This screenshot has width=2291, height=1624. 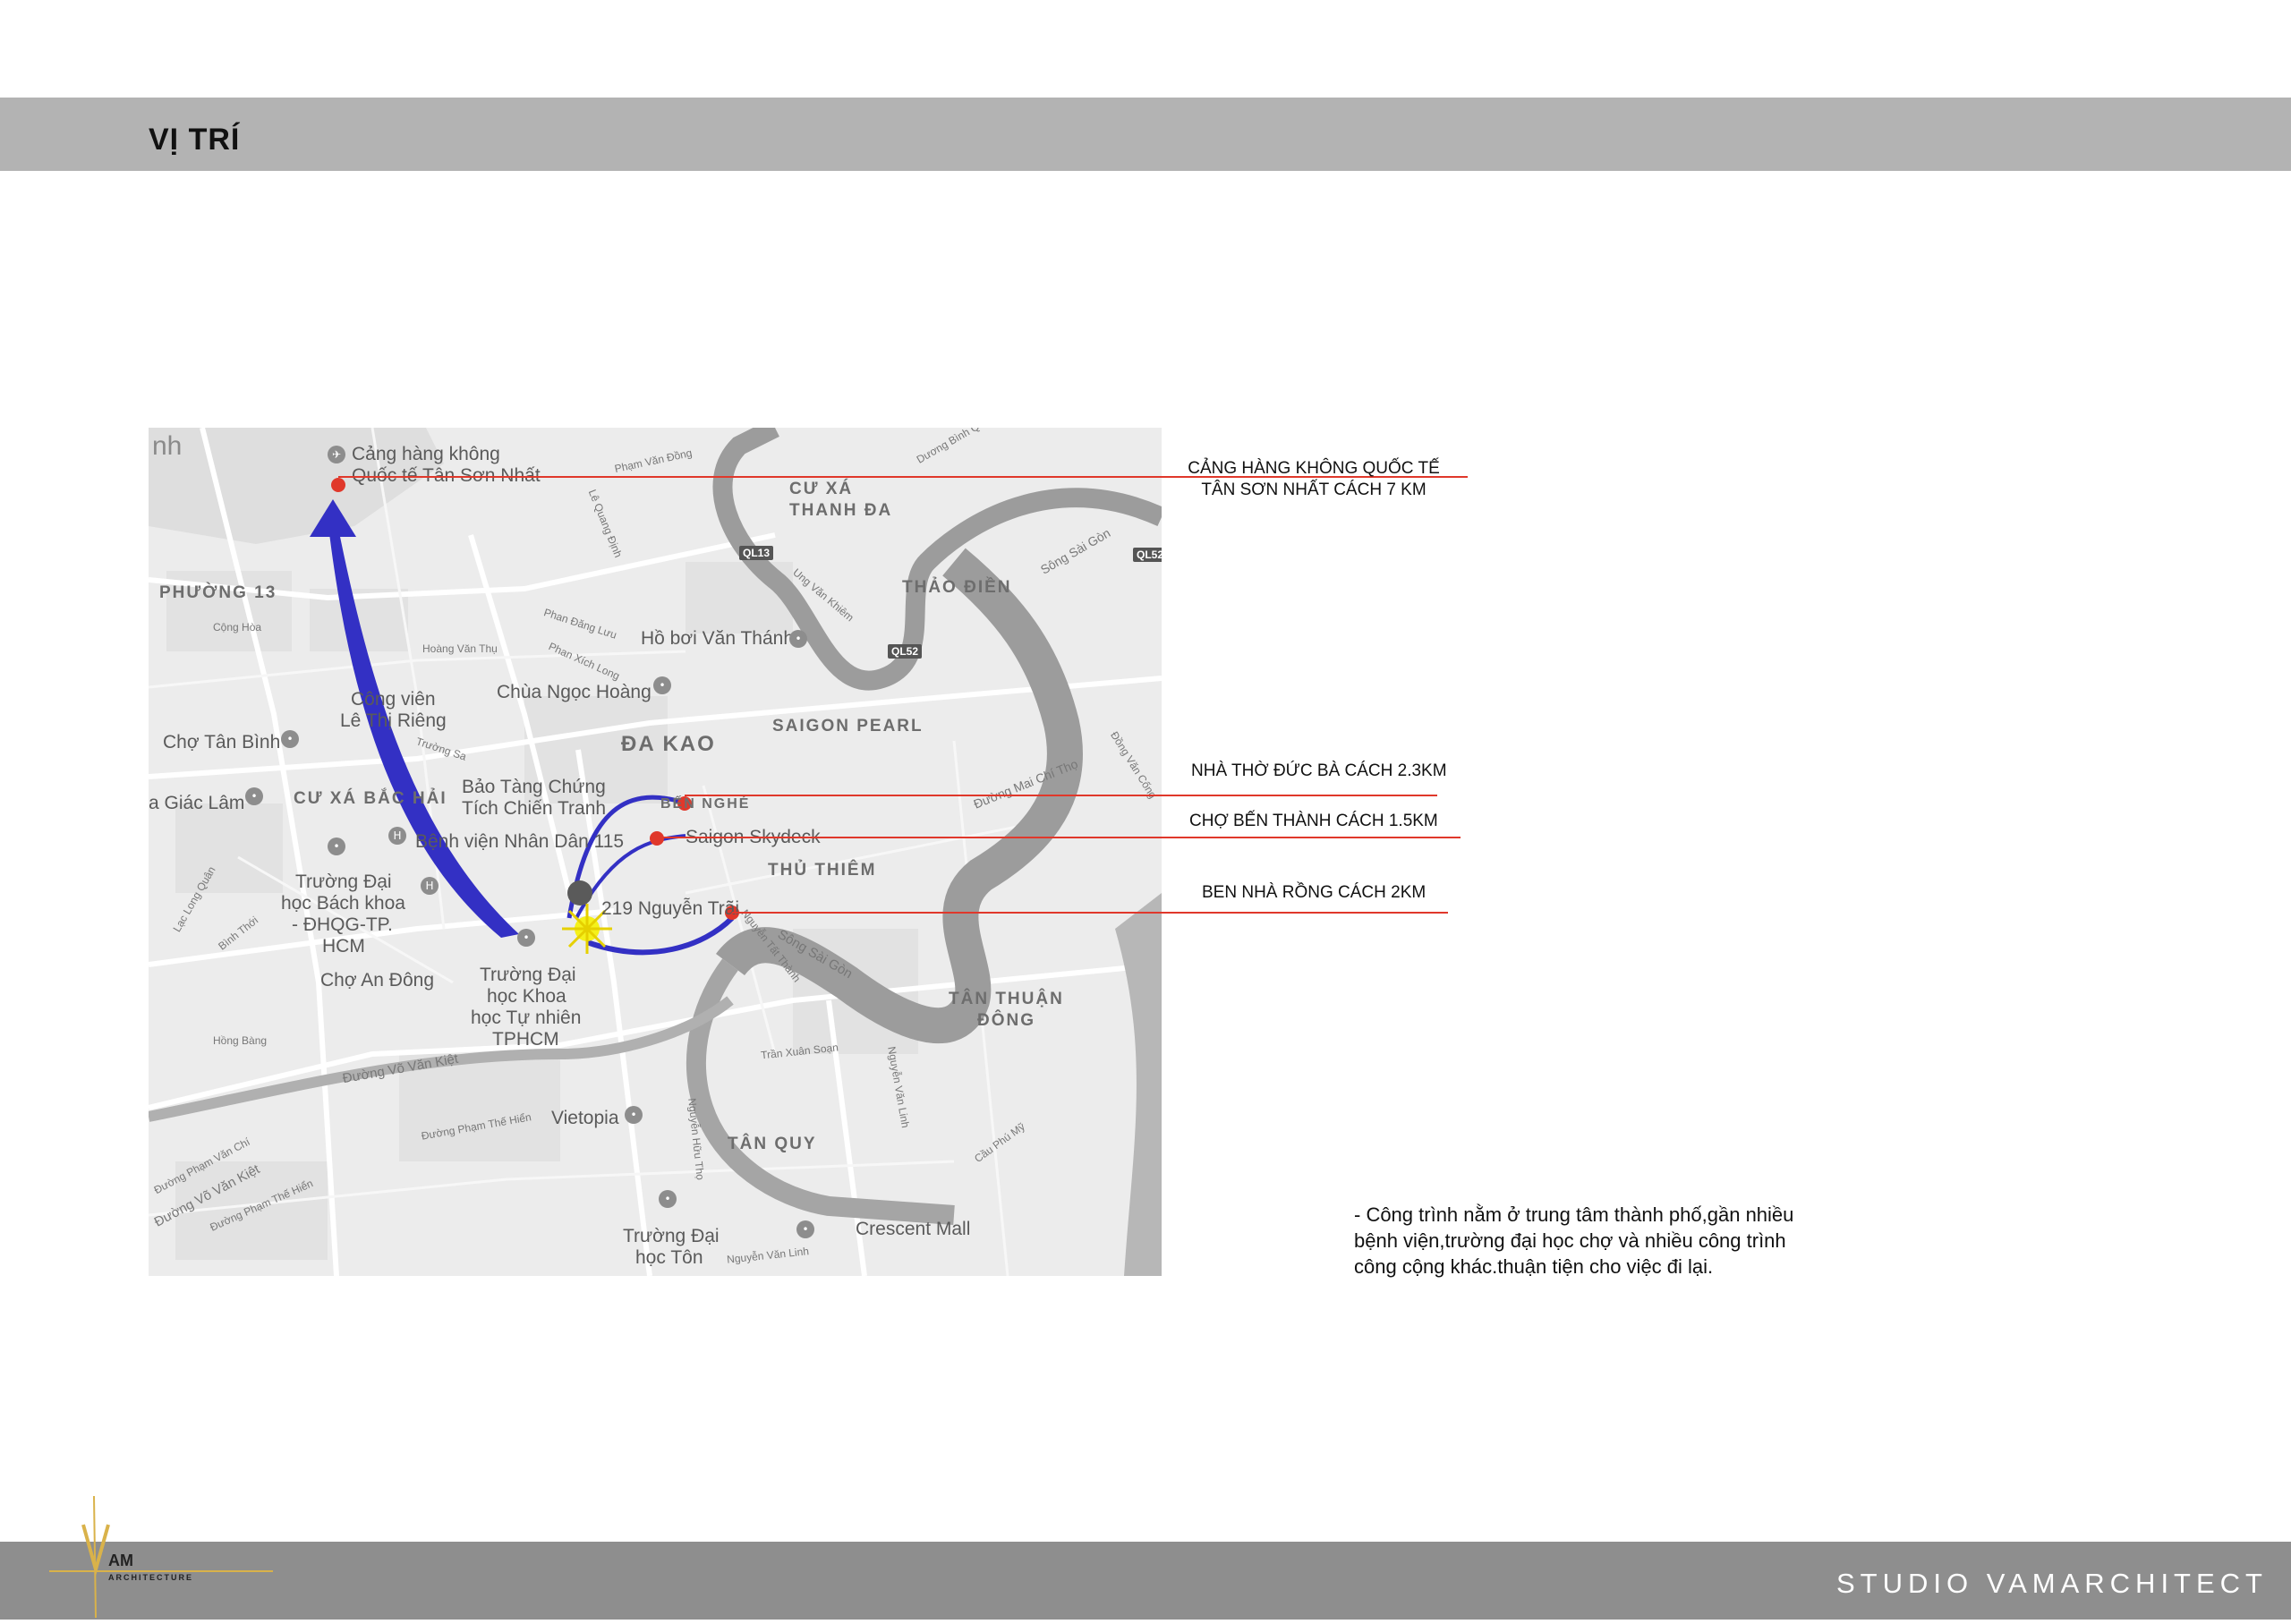 What do you see at coordinates (394, 720) in the screenshot?
I see `place-label: Lê Thị Riêng` at bounding box center [394, 720].